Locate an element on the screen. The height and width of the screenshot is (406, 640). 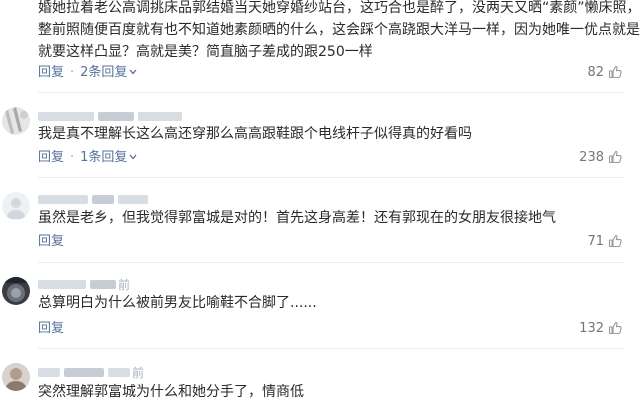
comment-actions: 回复 · 1条回复 is located at coordinates (87, 158).